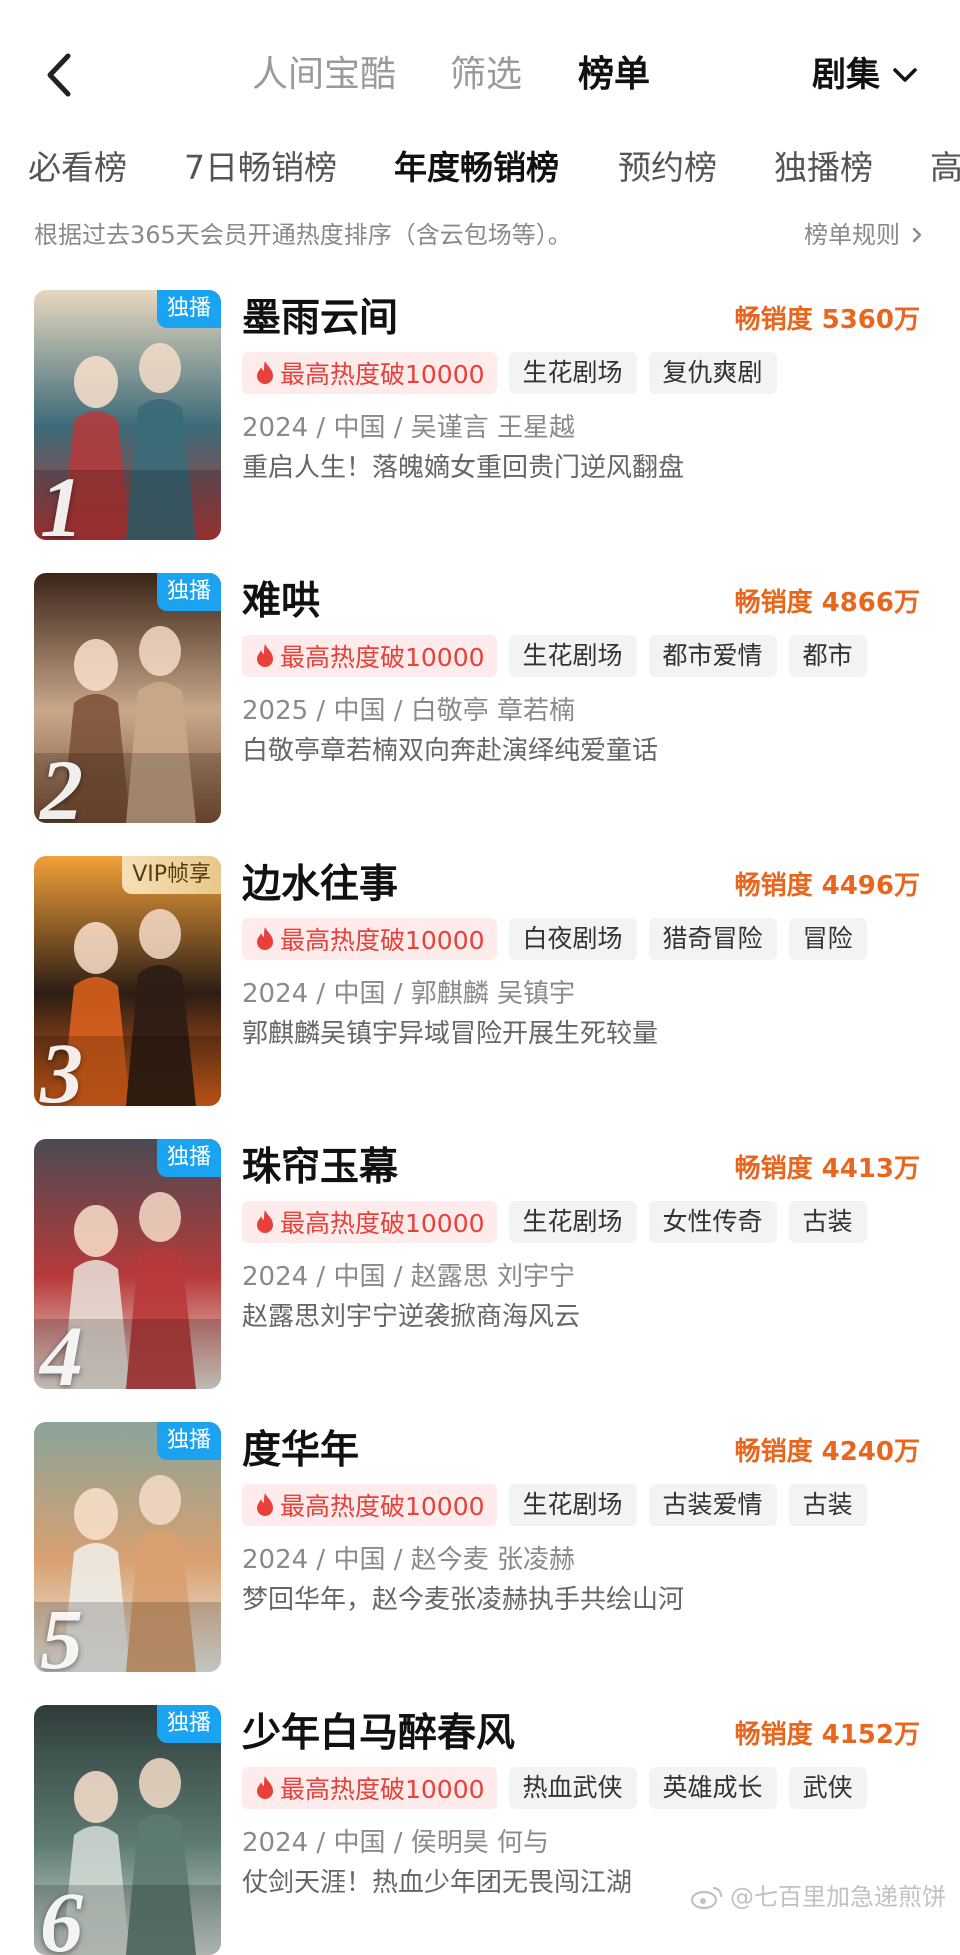 The image size is (960, 1955). Describe the element at coordinates (77, 168) in the screenshot. I see `rank-tab-must-watch: 必看榜` at that location.